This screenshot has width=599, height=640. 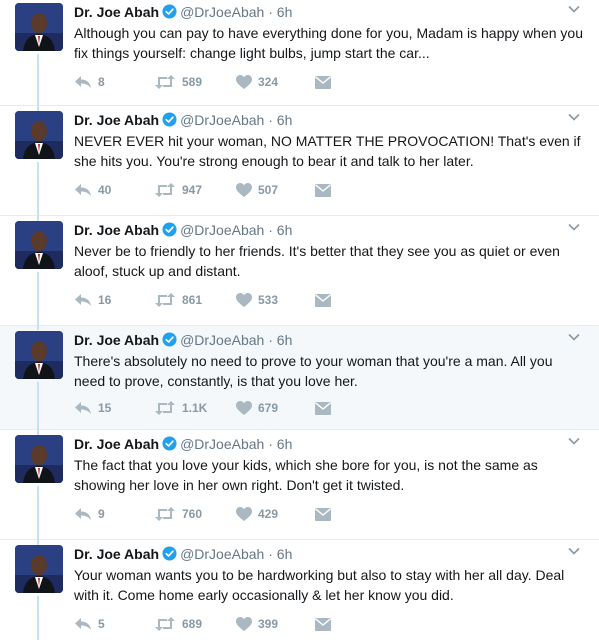 I want to click on retweet-button: 760, so click(x=178, y=514).